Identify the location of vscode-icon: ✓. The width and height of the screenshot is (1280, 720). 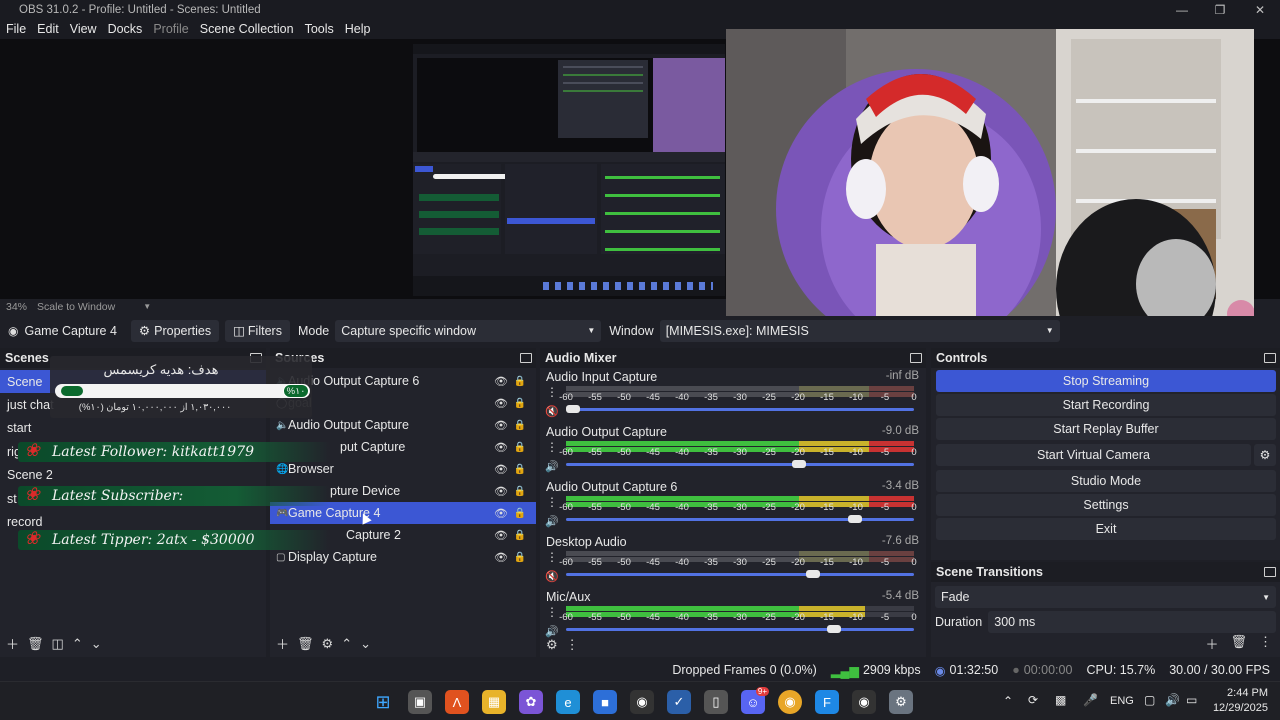
(679, 702).